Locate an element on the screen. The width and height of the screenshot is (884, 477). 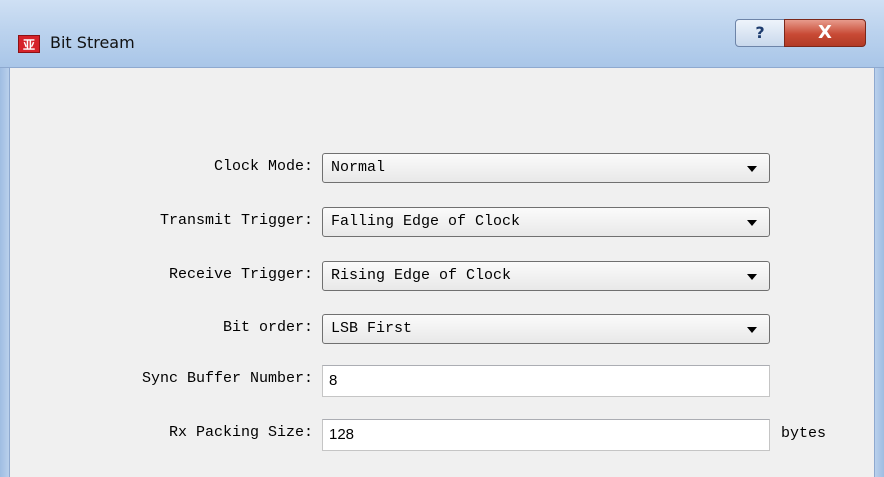
close-x-icon: X is located at coordinates (825, 32).